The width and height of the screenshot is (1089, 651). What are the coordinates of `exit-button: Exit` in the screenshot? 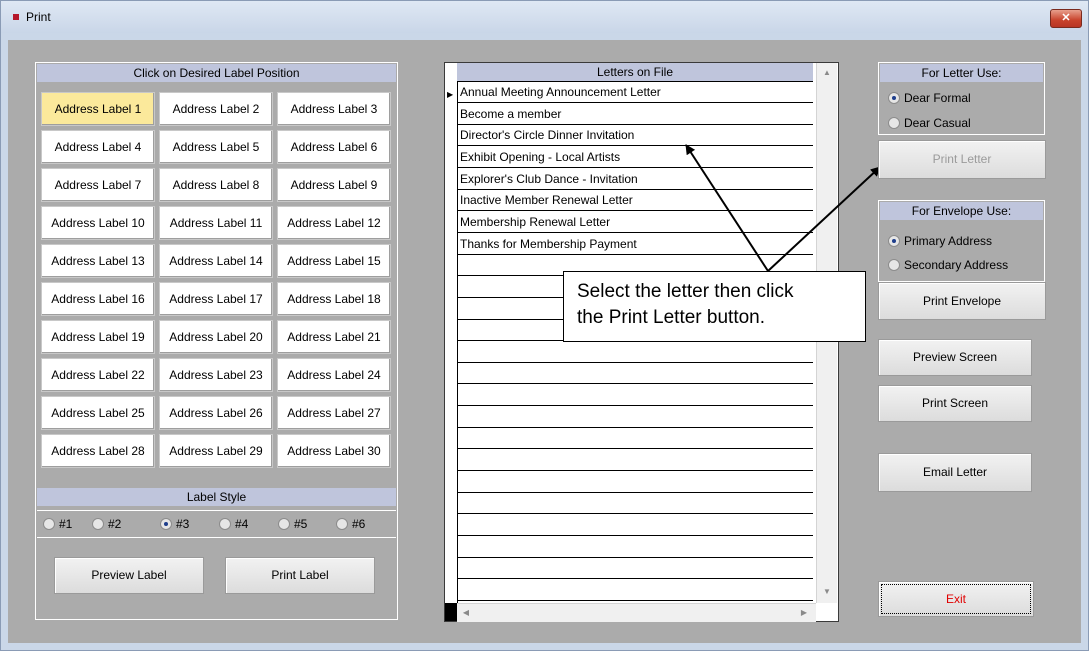 It's located at (956, 599).